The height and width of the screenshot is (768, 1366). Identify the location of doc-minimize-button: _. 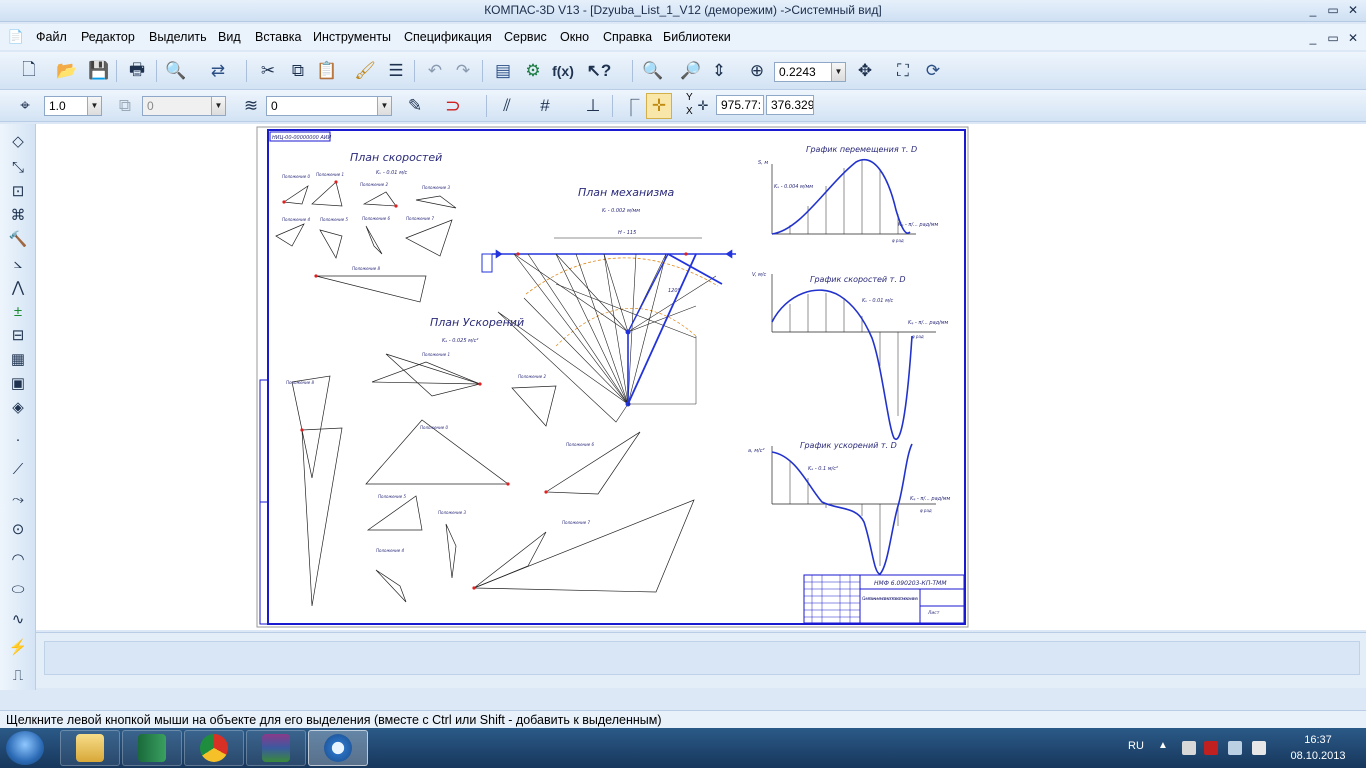
(1313, 38).